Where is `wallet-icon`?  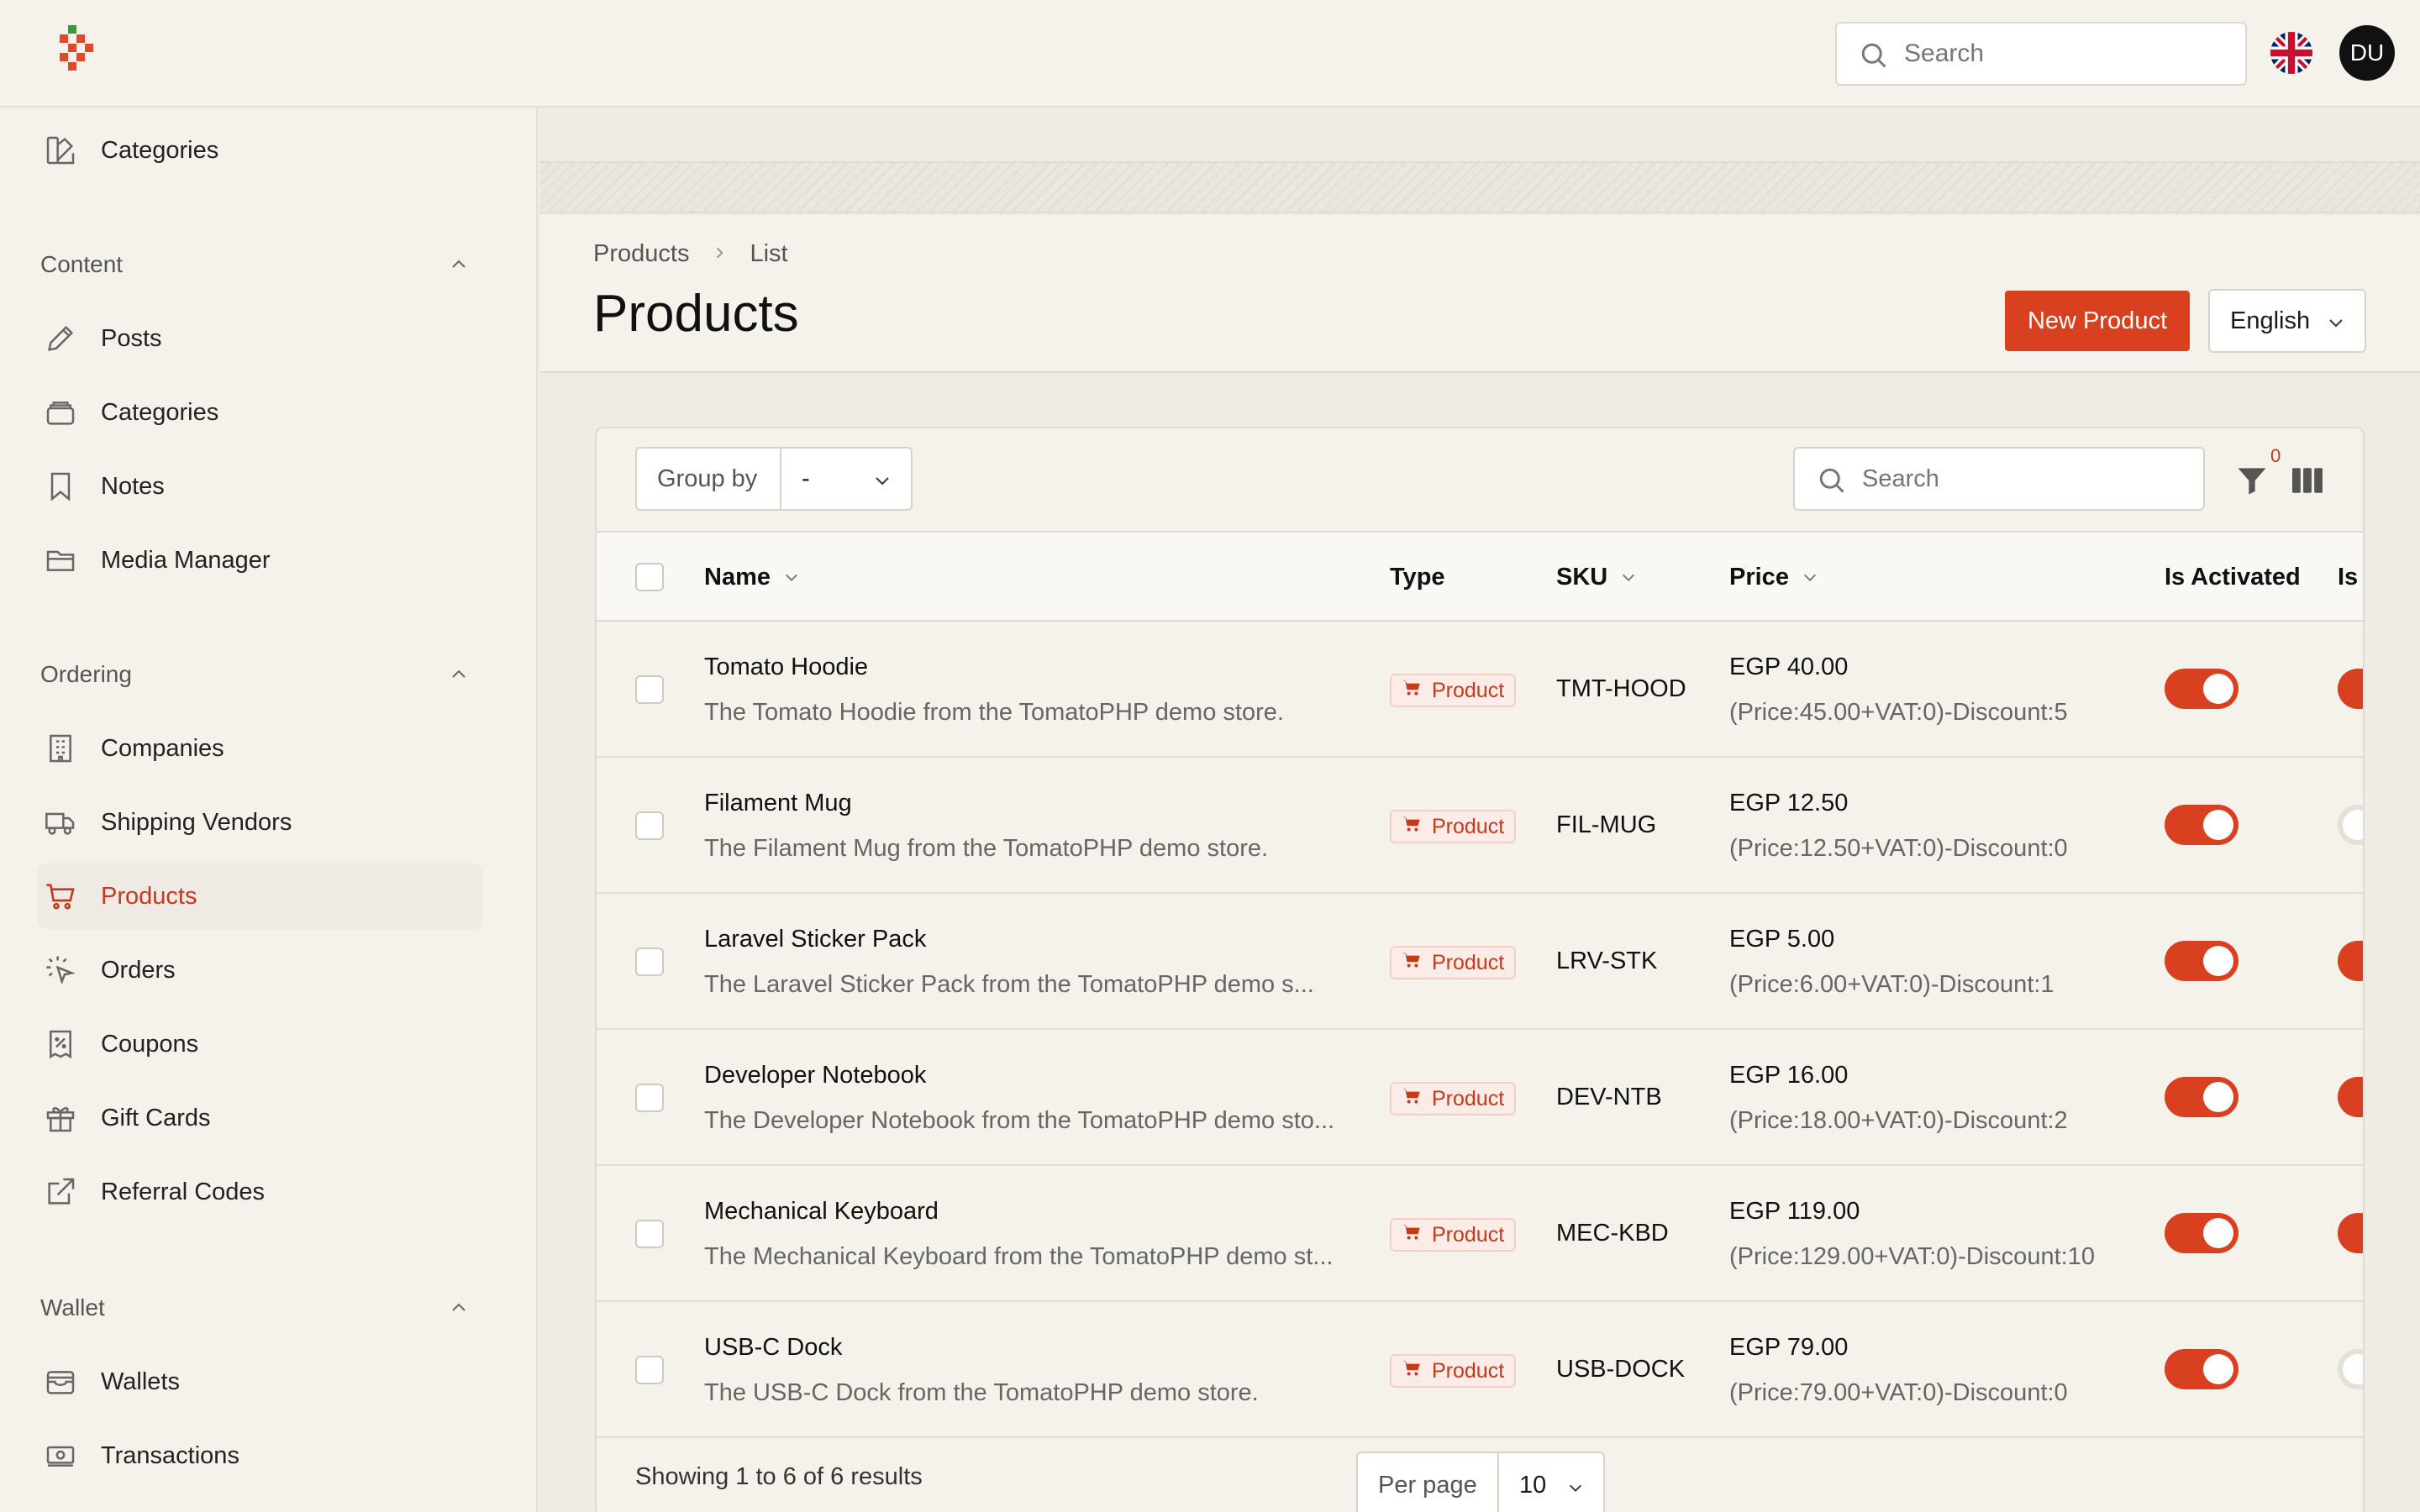 wallet-icon is located at coordinates (60, 1382).